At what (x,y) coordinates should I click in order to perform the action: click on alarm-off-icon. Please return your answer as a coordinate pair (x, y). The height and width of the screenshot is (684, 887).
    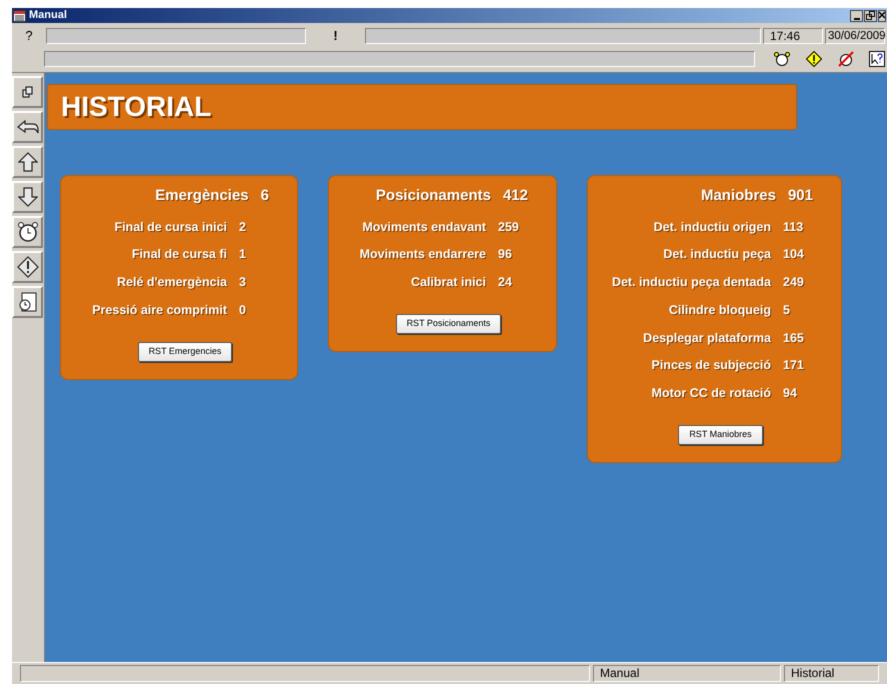
    Looking at the image, I should click on (846, 59).